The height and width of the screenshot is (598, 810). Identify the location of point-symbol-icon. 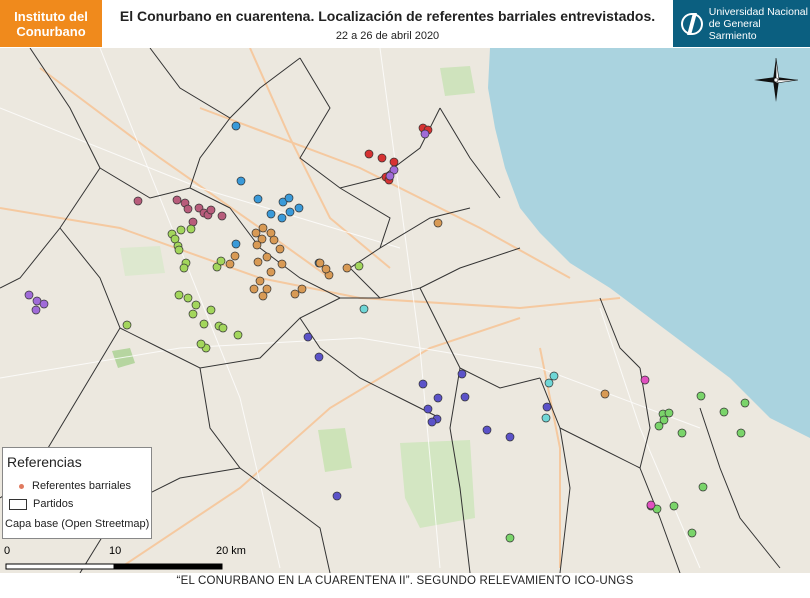
(21, 486).